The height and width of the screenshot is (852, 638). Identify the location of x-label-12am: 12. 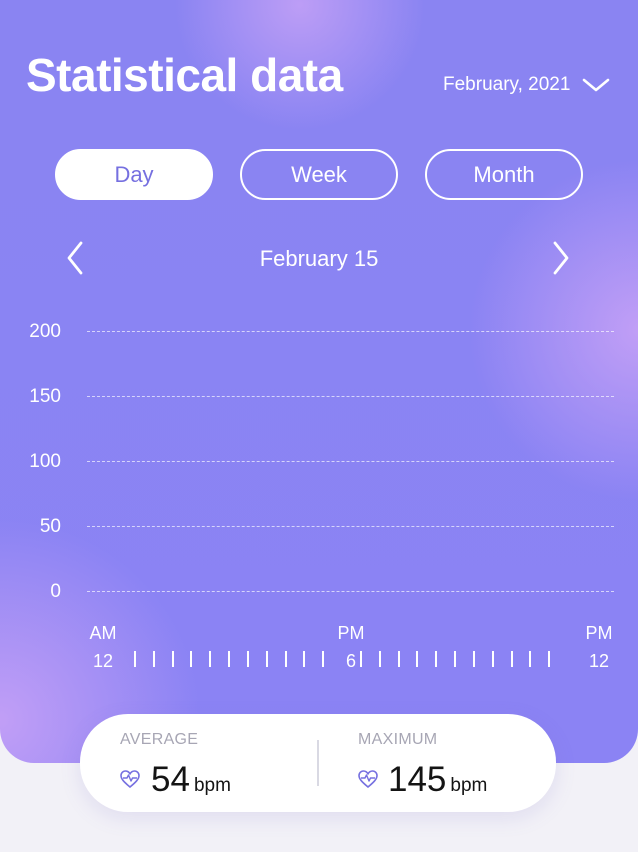
(103, 661).